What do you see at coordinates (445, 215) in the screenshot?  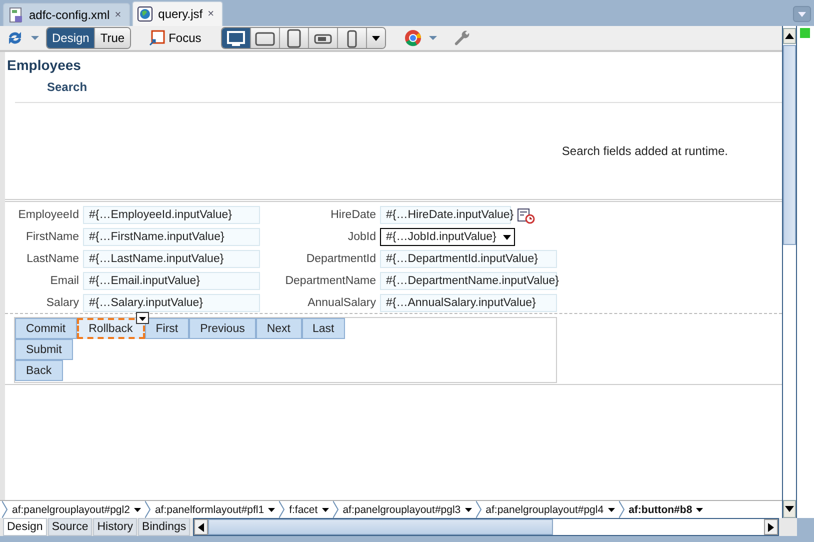 I see `date-field: #{…HireDate.inputValue}` at bounding box center [445, 215].